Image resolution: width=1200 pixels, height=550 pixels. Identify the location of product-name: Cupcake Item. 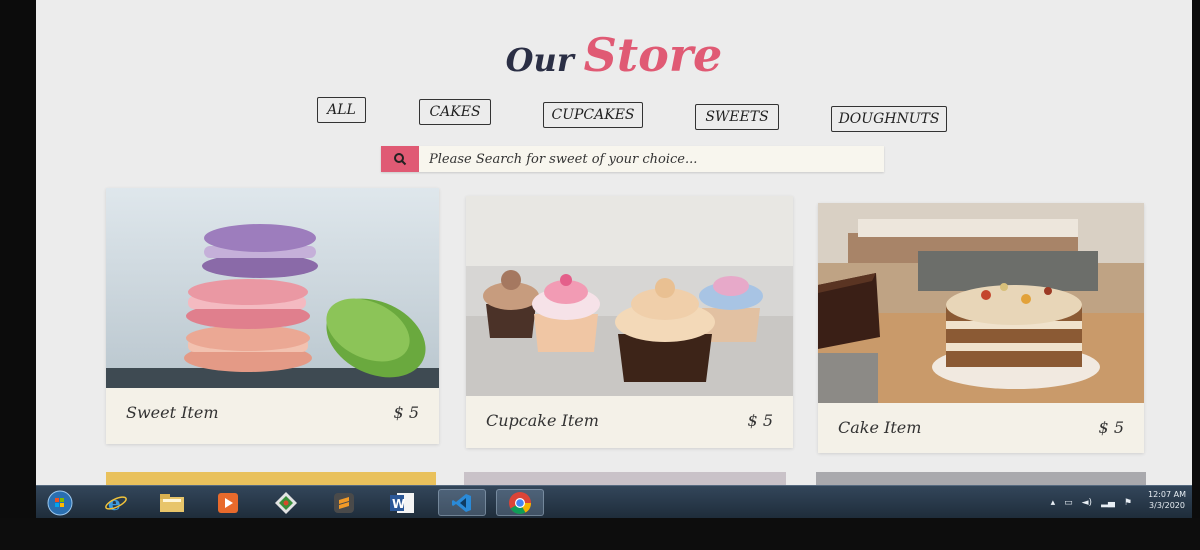
(542, 420).